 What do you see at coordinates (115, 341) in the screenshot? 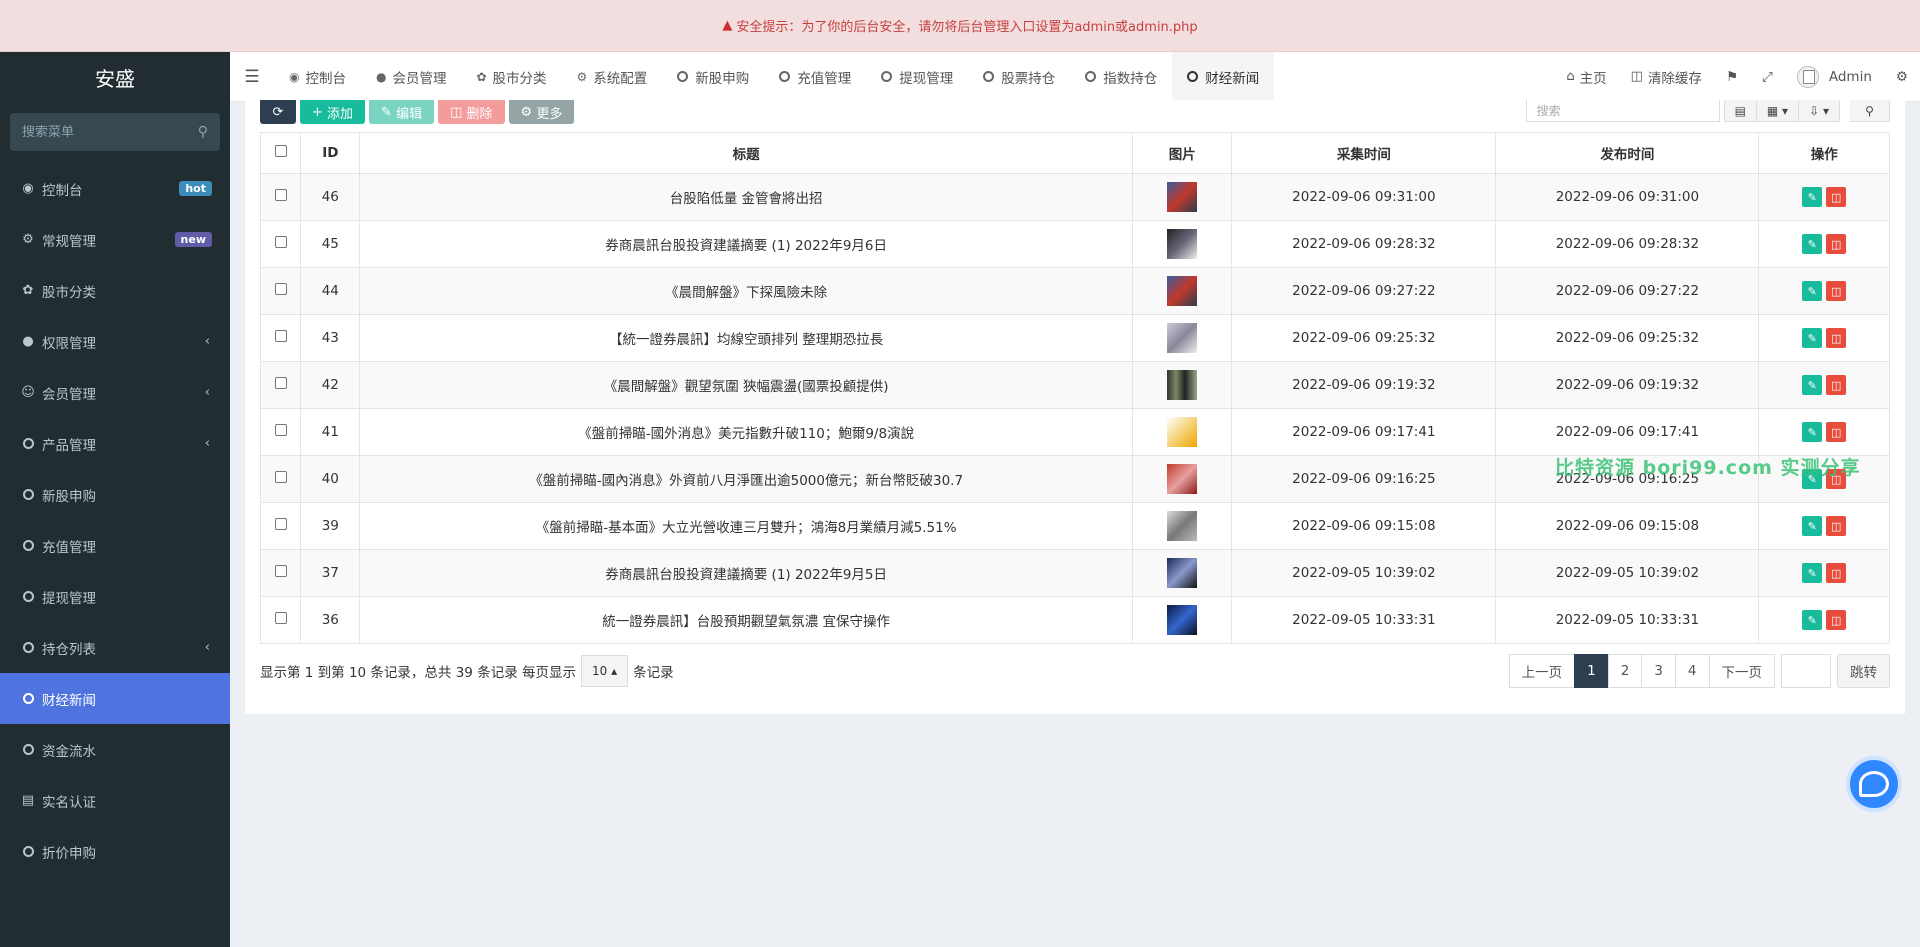
I see `sidebar-item-permissions: ● 权限管理 ‹` at bounding box center [115, 341].